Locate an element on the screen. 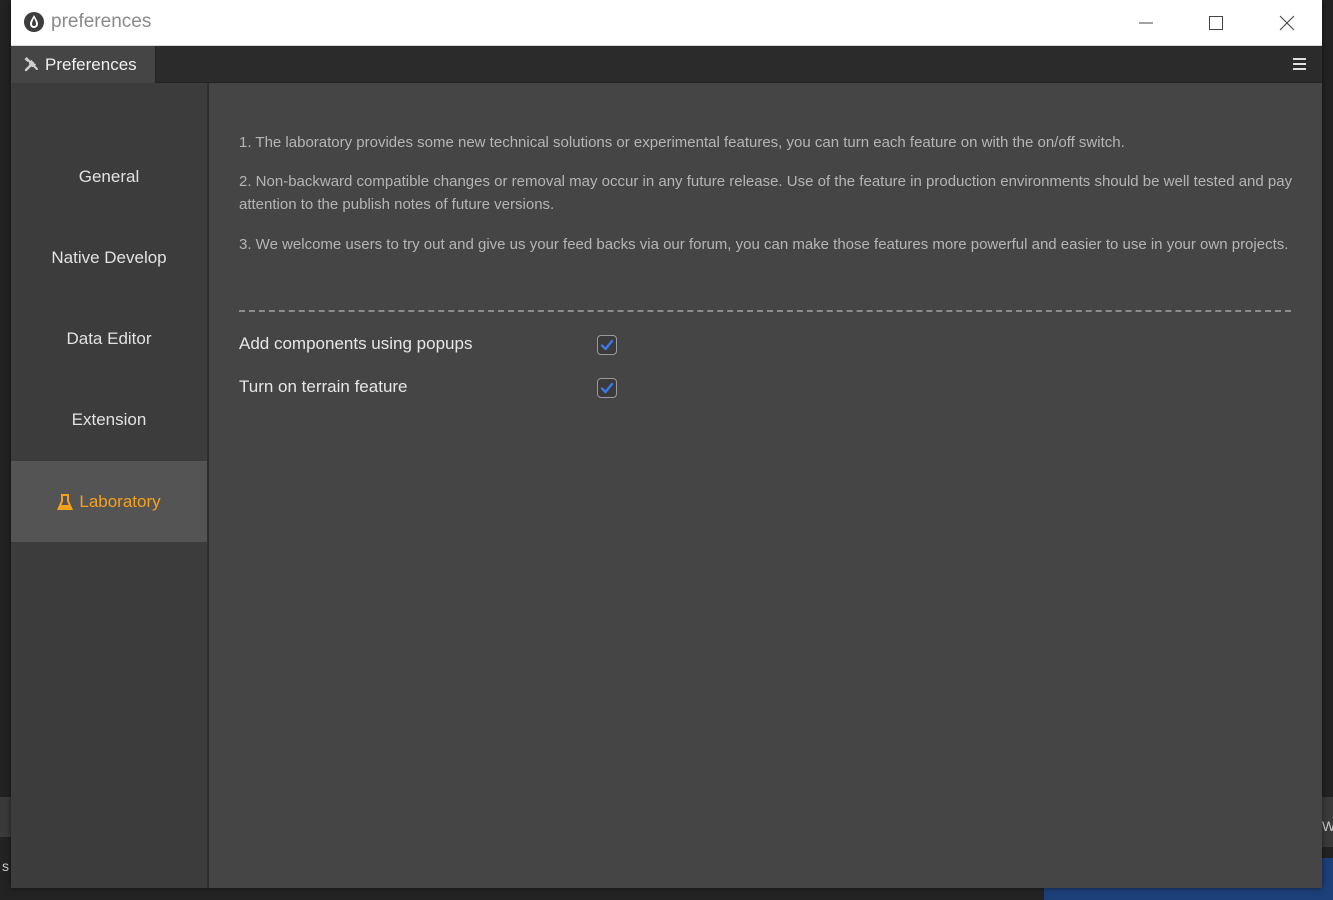 The image size is (1333, 900). sidebar-item-native-develop: Native Develop is located at coordinates (109, 257).